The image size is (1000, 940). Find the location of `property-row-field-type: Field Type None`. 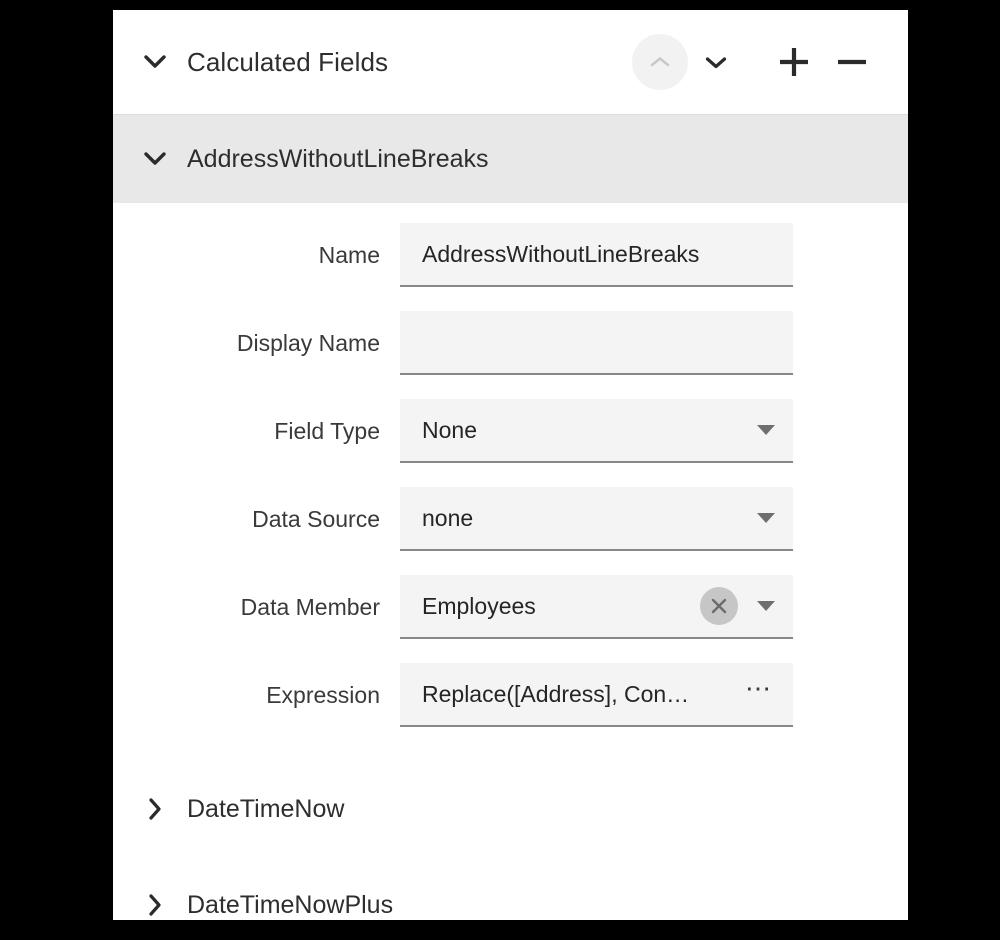

property-row-field-type: Field Type None is located at coordinates (510, 443).